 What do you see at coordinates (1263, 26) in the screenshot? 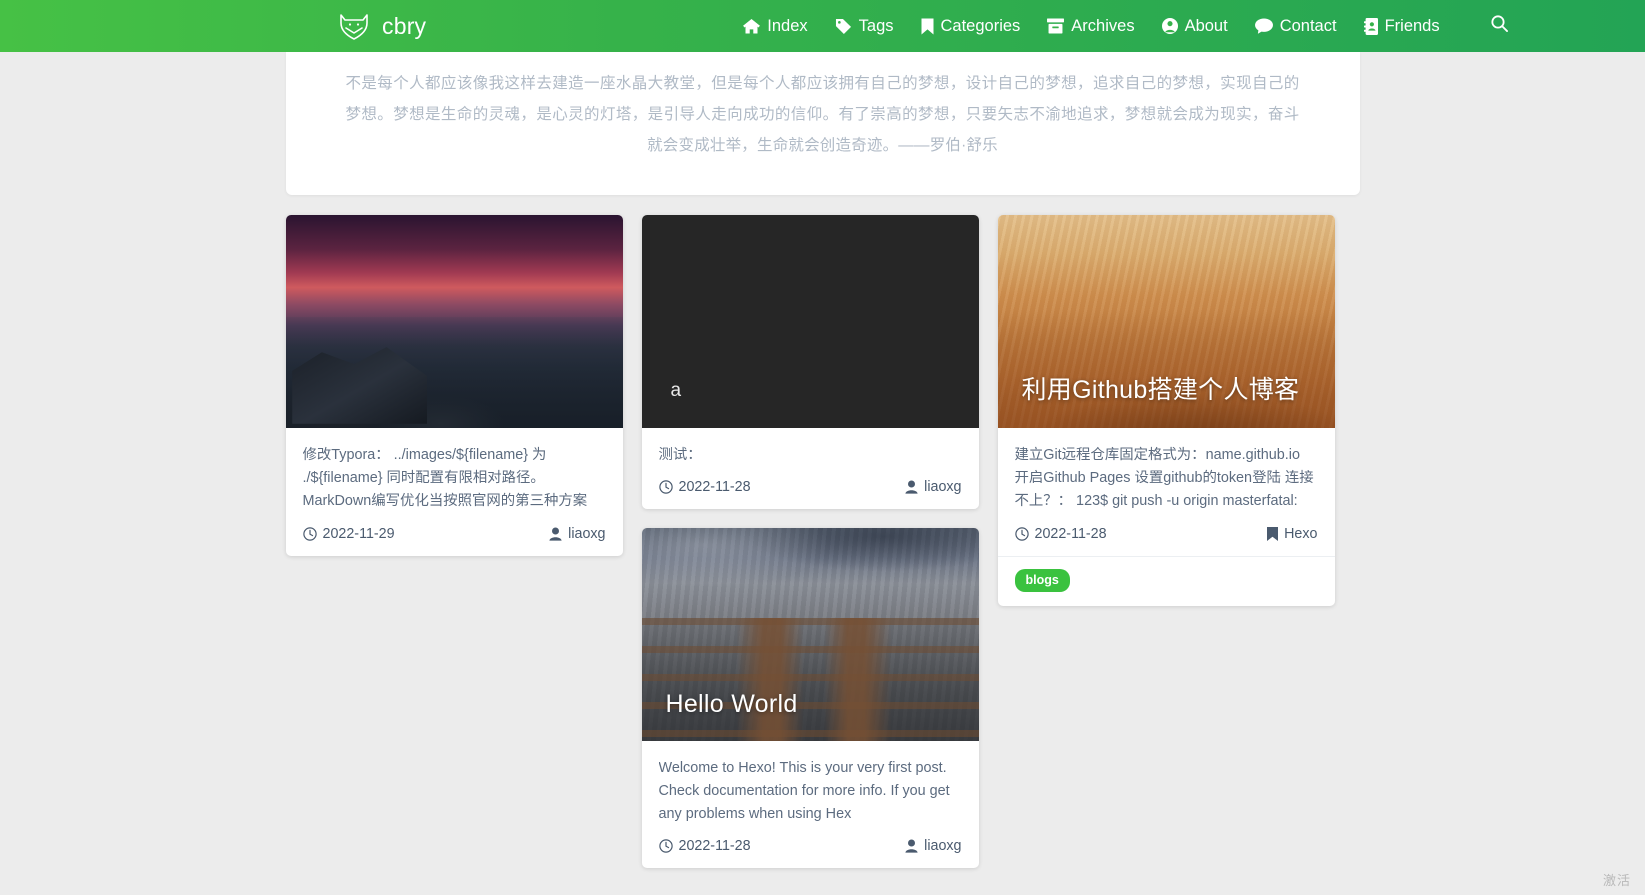
I see `comment-icon` at bounding box center [1263, 26].